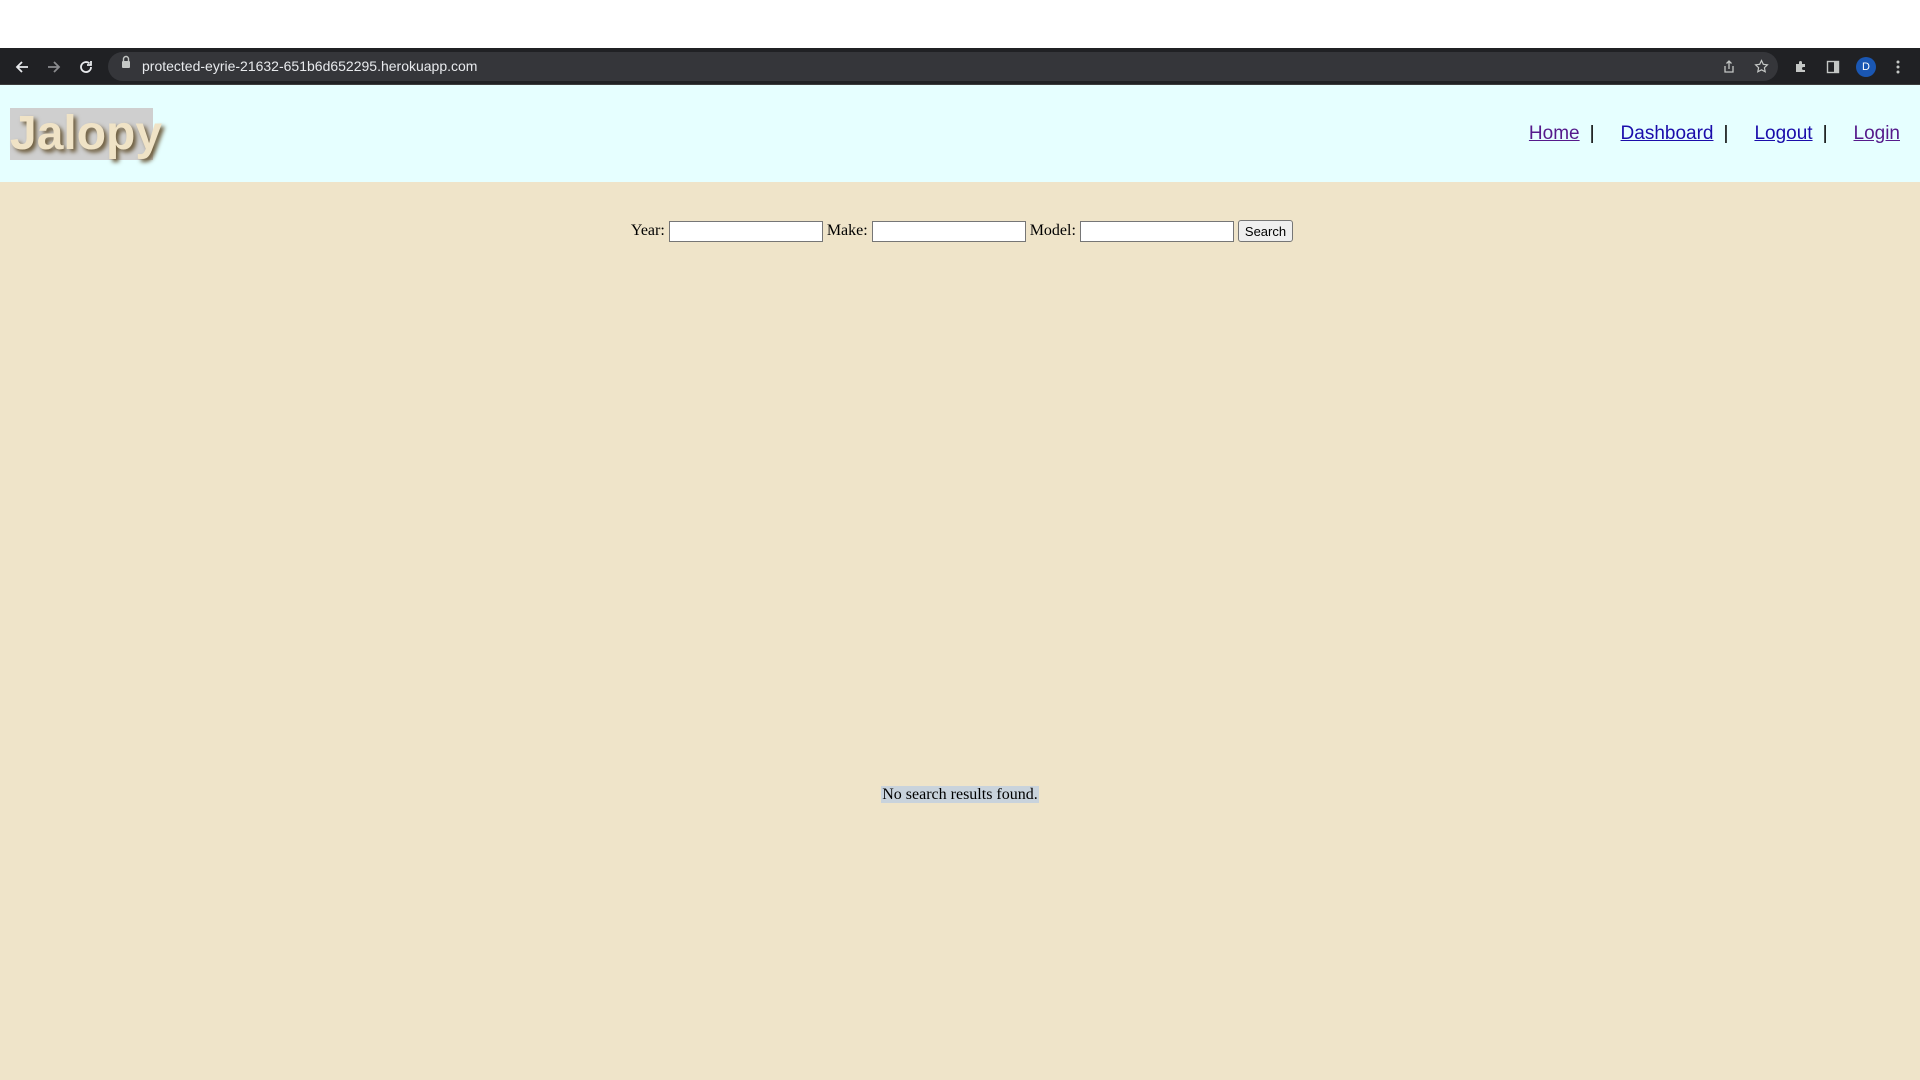  I want to click on year-input, so click(745, 231).